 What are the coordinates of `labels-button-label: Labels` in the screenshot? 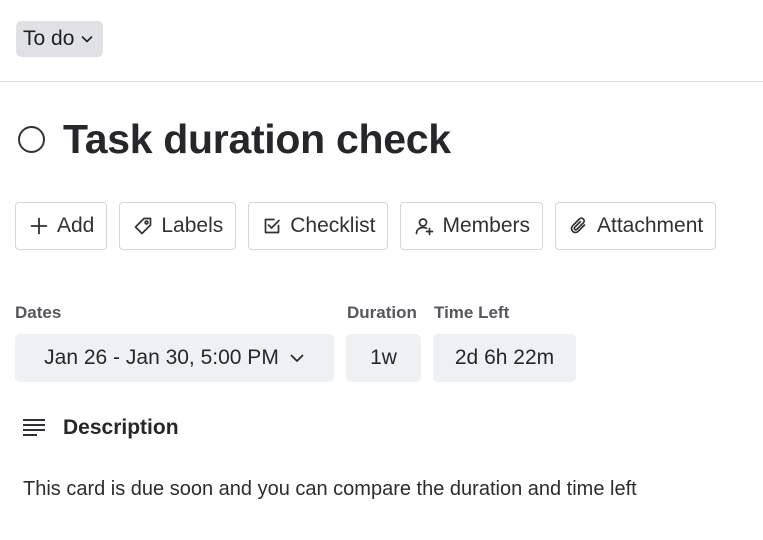 It's located at (192, 225).